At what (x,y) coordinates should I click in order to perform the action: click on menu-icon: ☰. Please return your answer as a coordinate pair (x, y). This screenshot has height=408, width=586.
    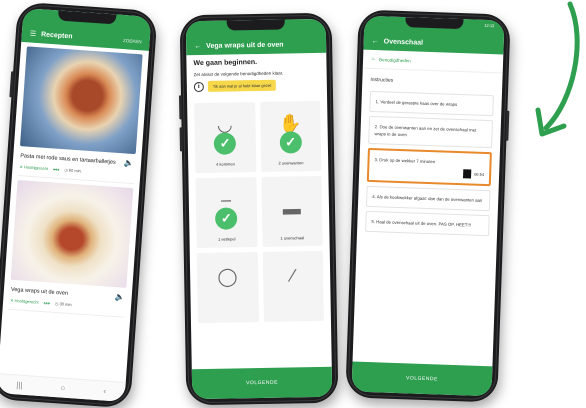
    Looking at the image, I should click on (33, 34).